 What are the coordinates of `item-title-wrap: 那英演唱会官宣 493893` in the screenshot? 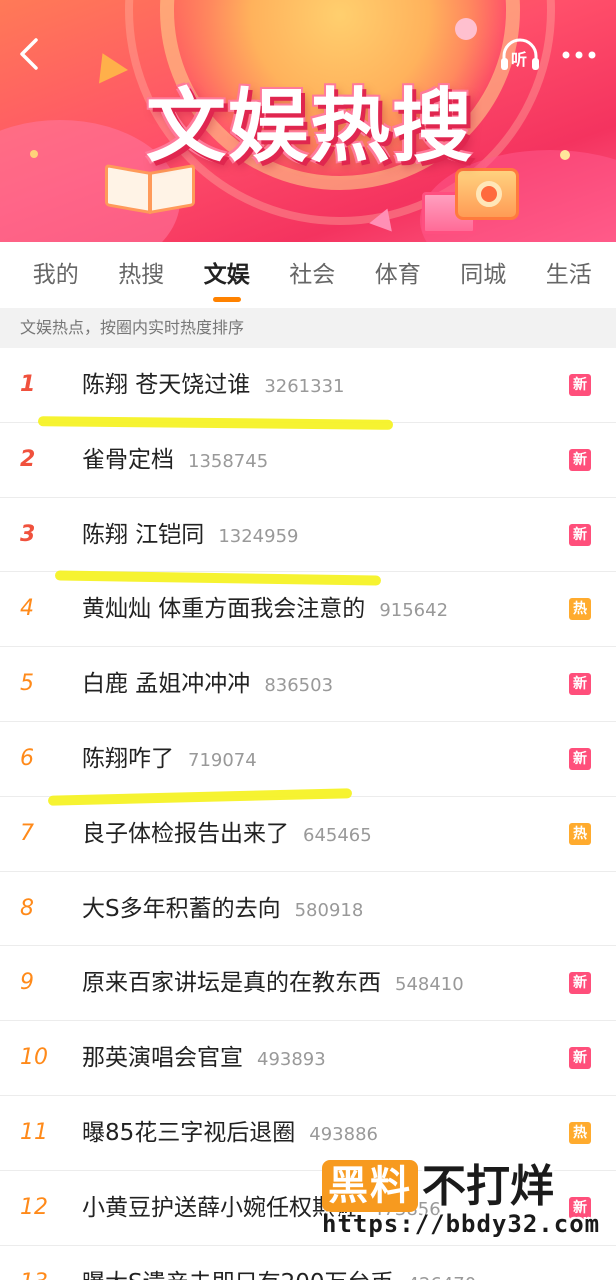 It's located at (204, 1058).